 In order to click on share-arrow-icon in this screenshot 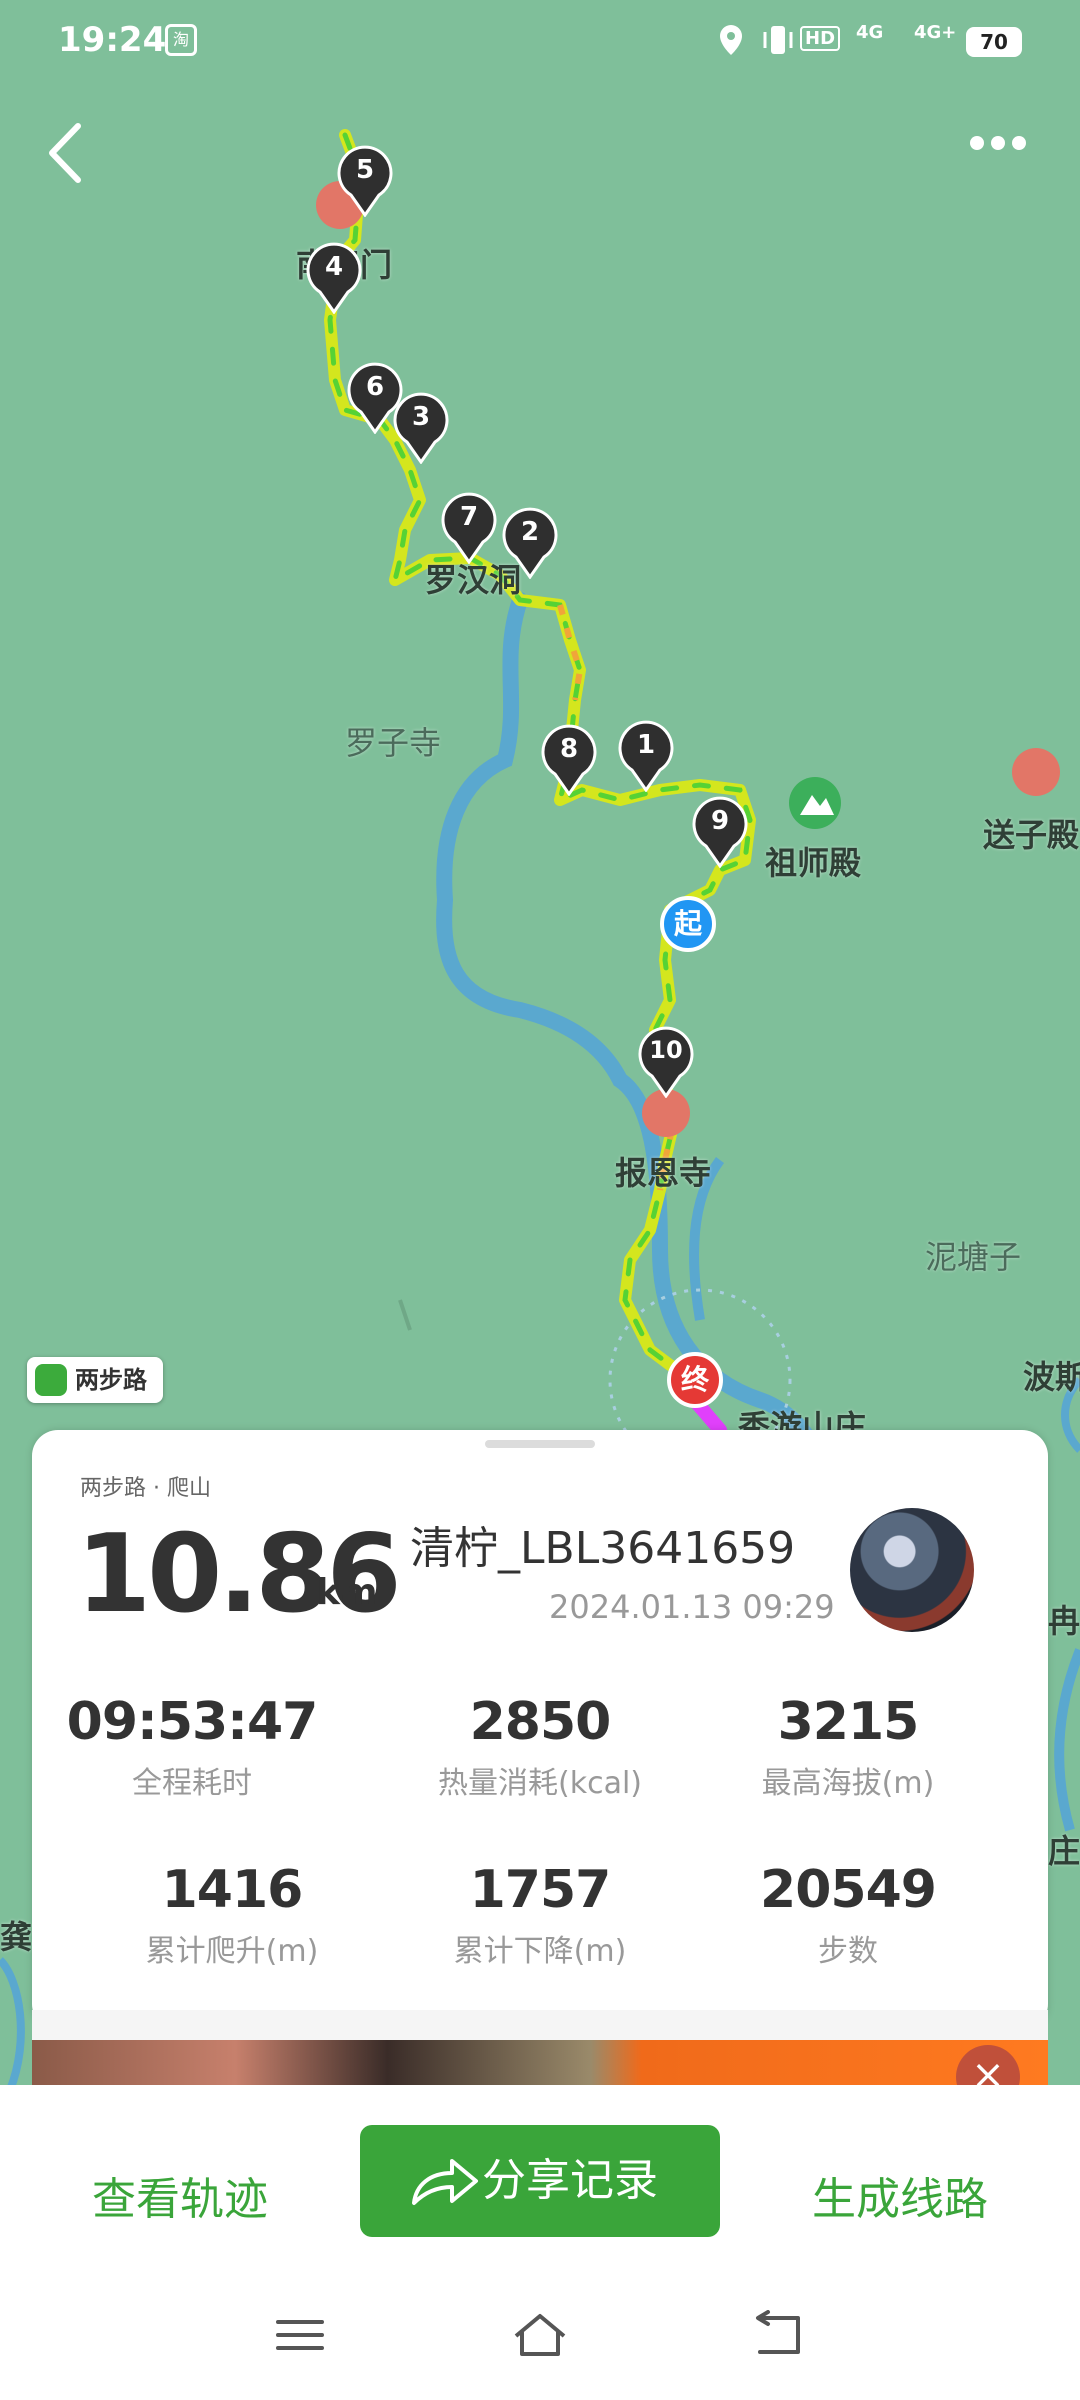, I will do `click(445, 2182)`.